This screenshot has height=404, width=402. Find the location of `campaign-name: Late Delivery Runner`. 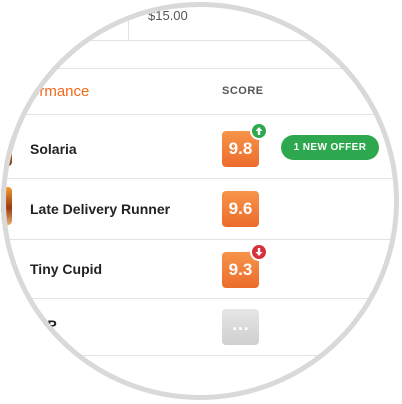

campaign-name: Late Delivery Runner is located at coordinates (100, 209).